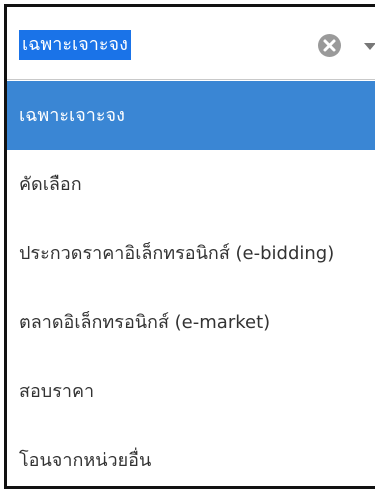 Image resolution: width=375 pixels, height=494 pixels. Describe the element at coordinates (191, 456) in the screenshot. I see `option-transfer: โอนจากหน่วยอื่น` at that location.